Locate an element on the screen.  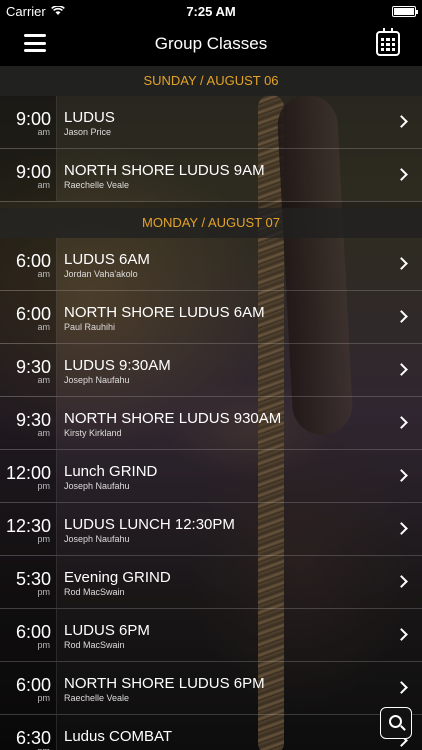
class-name: Ludus COMBAT is located at coordinates (118, 736).